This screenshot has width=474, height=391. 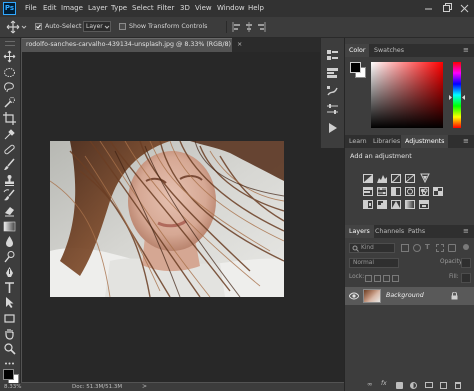 What do you see at coordinates (368, 278) in the screenshot?
I see `lock-transparent-icon` at bounding box center [368, 278].